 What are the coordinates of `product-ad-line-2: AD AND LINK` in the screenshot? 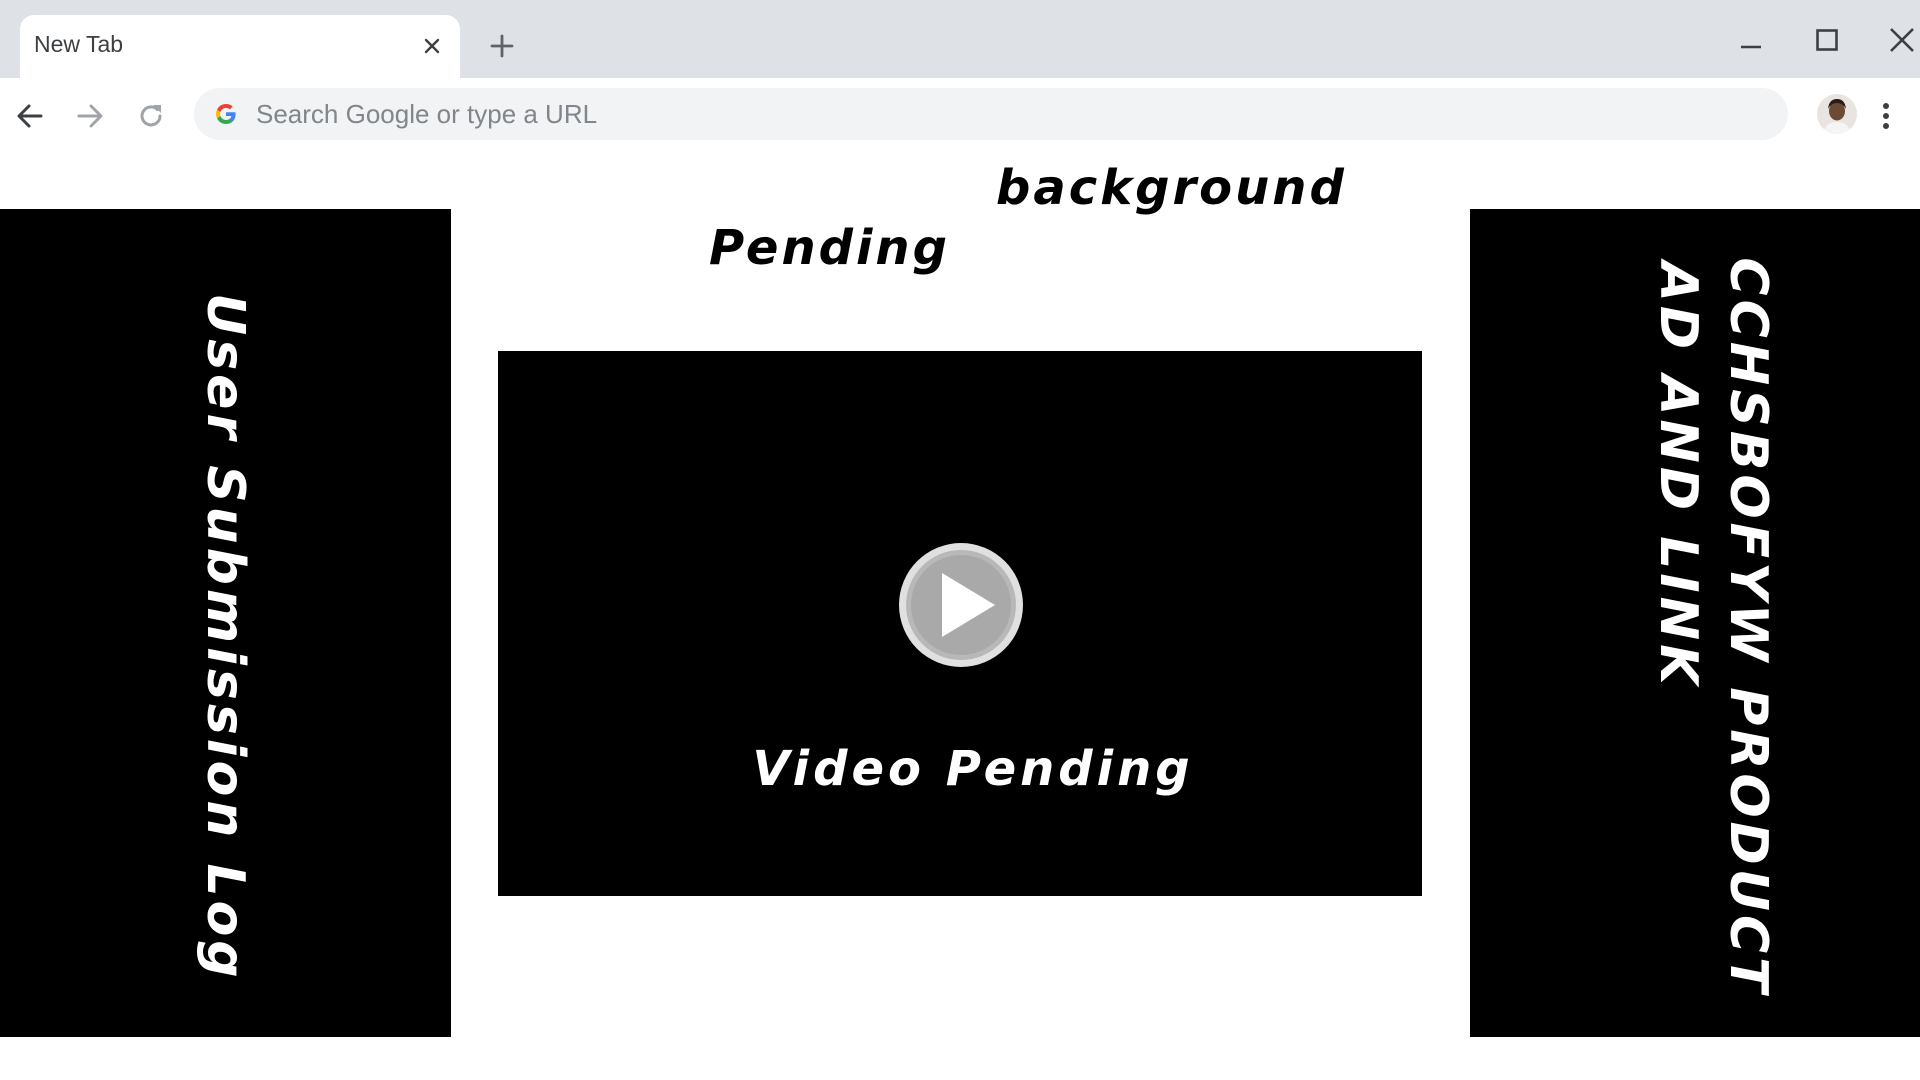 It's located at (1678, 475).